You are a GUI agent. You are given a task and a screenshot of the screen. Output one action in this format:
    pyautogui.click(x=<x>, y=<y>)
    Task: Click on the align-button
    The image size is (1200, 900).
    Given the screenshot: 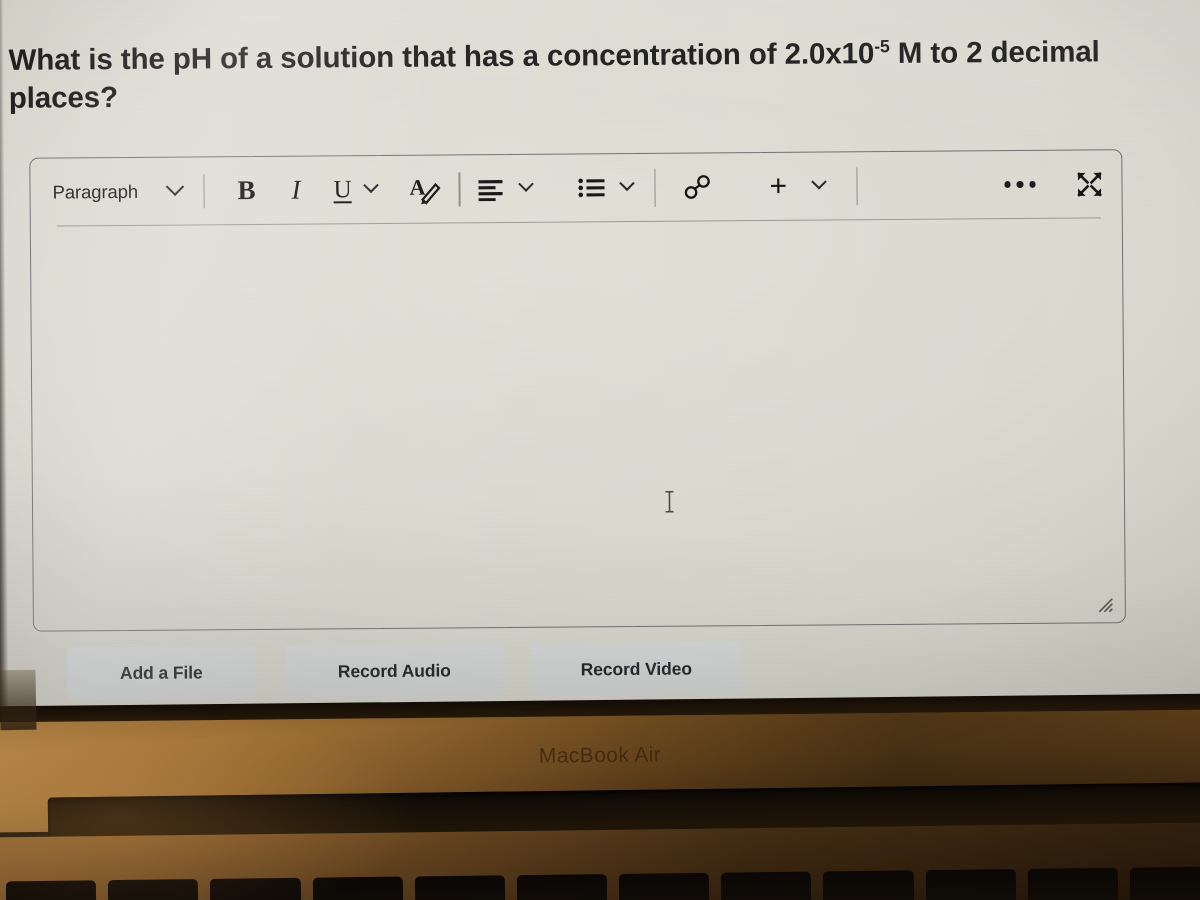 What is the action you would take?
    pyautogui.click(x=491, y=188)
    